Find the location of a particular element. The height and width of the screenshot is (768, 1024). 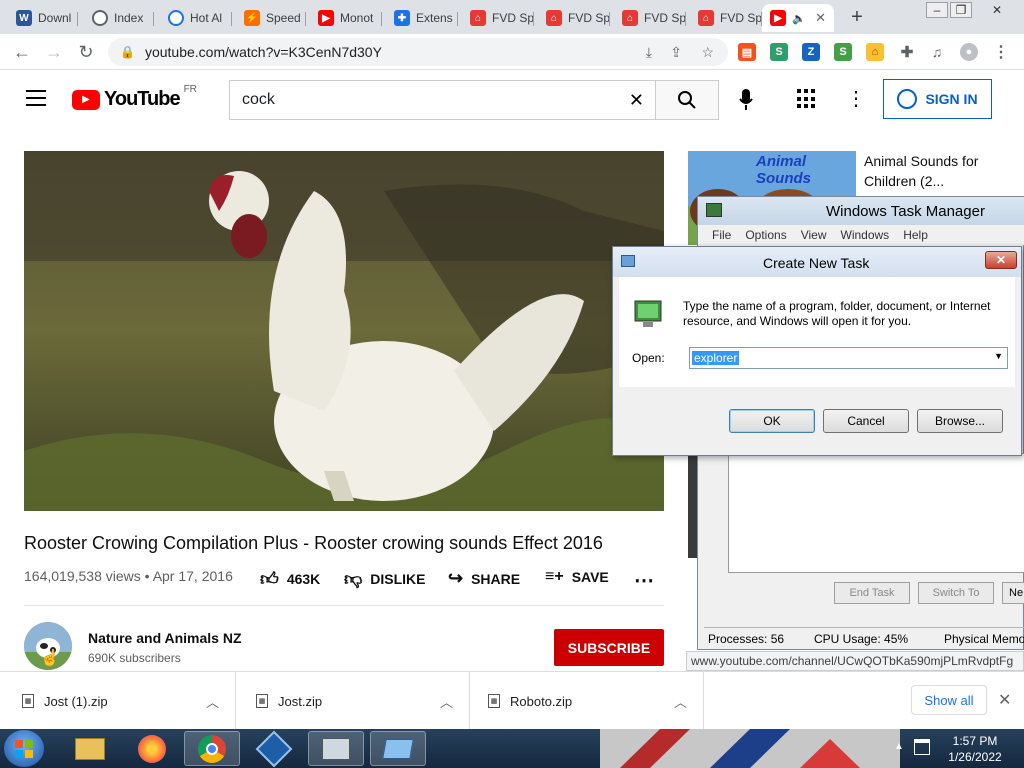

menu-help: Help is located at coordinates (915, 235).